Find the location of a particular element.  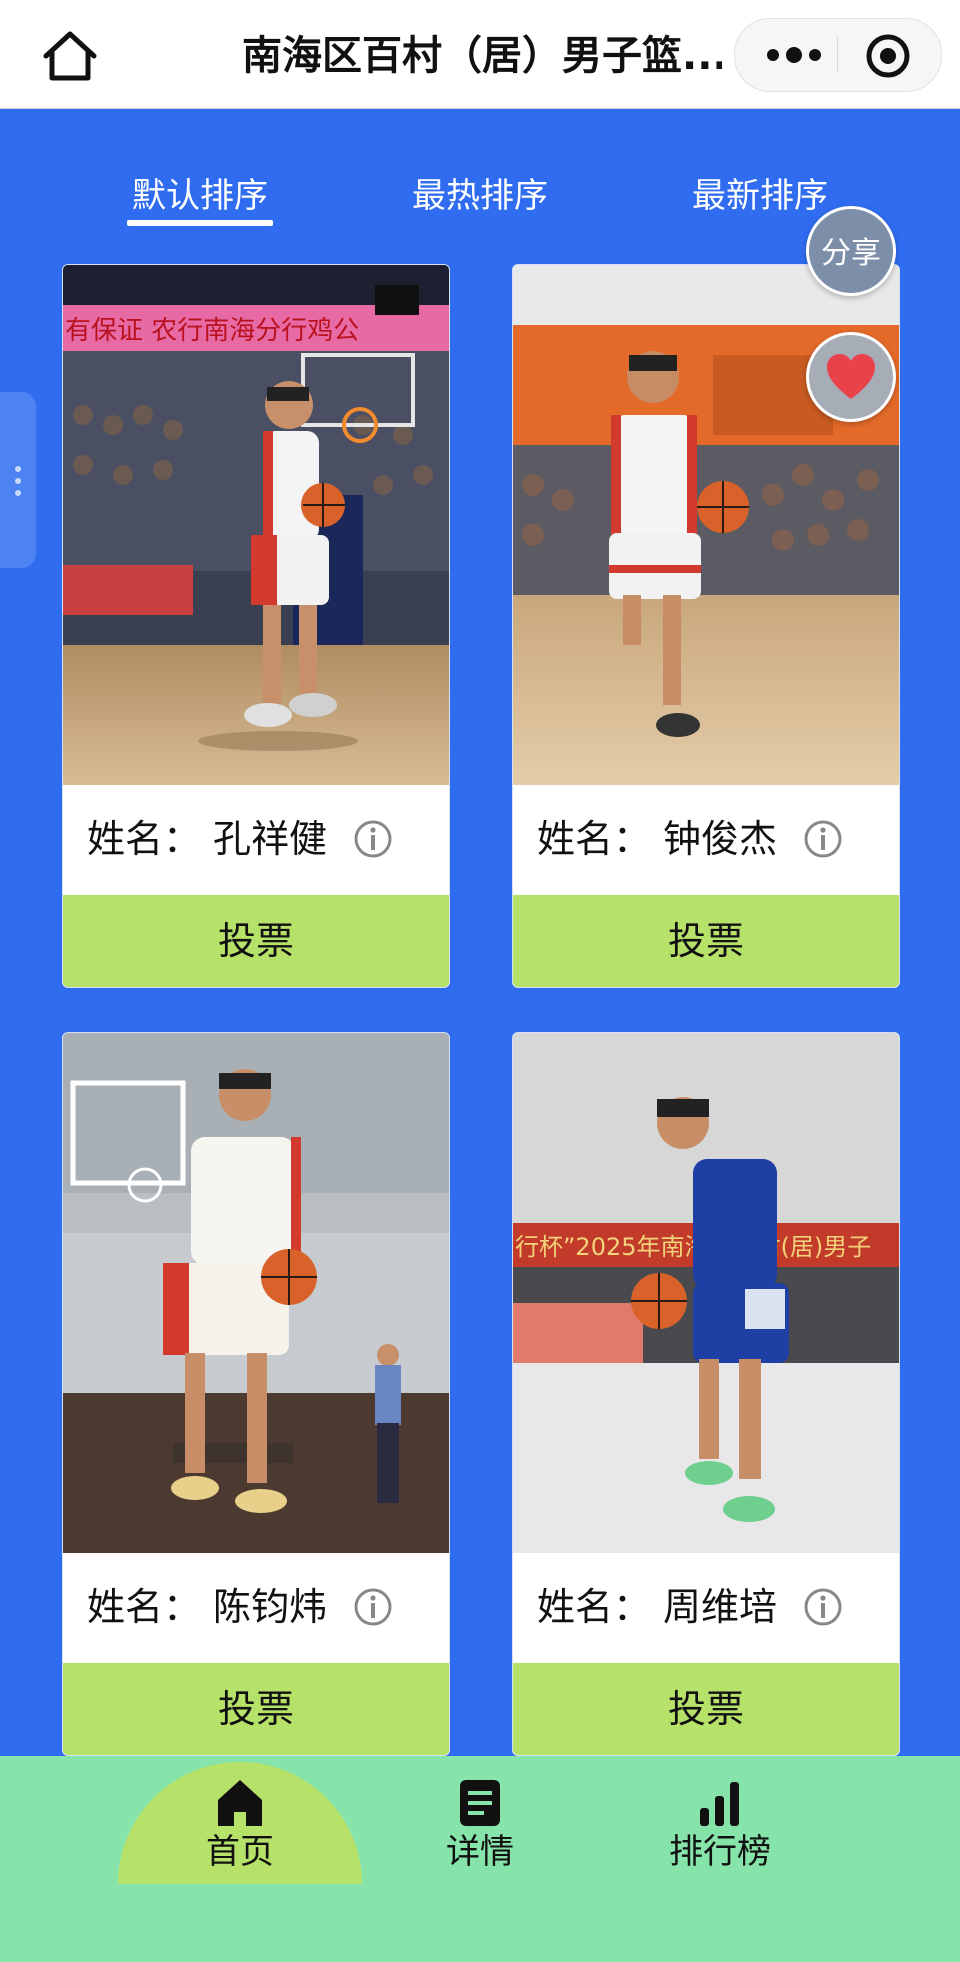

nav-ranking: 排行榜 is located at coordinates (720, 1838).